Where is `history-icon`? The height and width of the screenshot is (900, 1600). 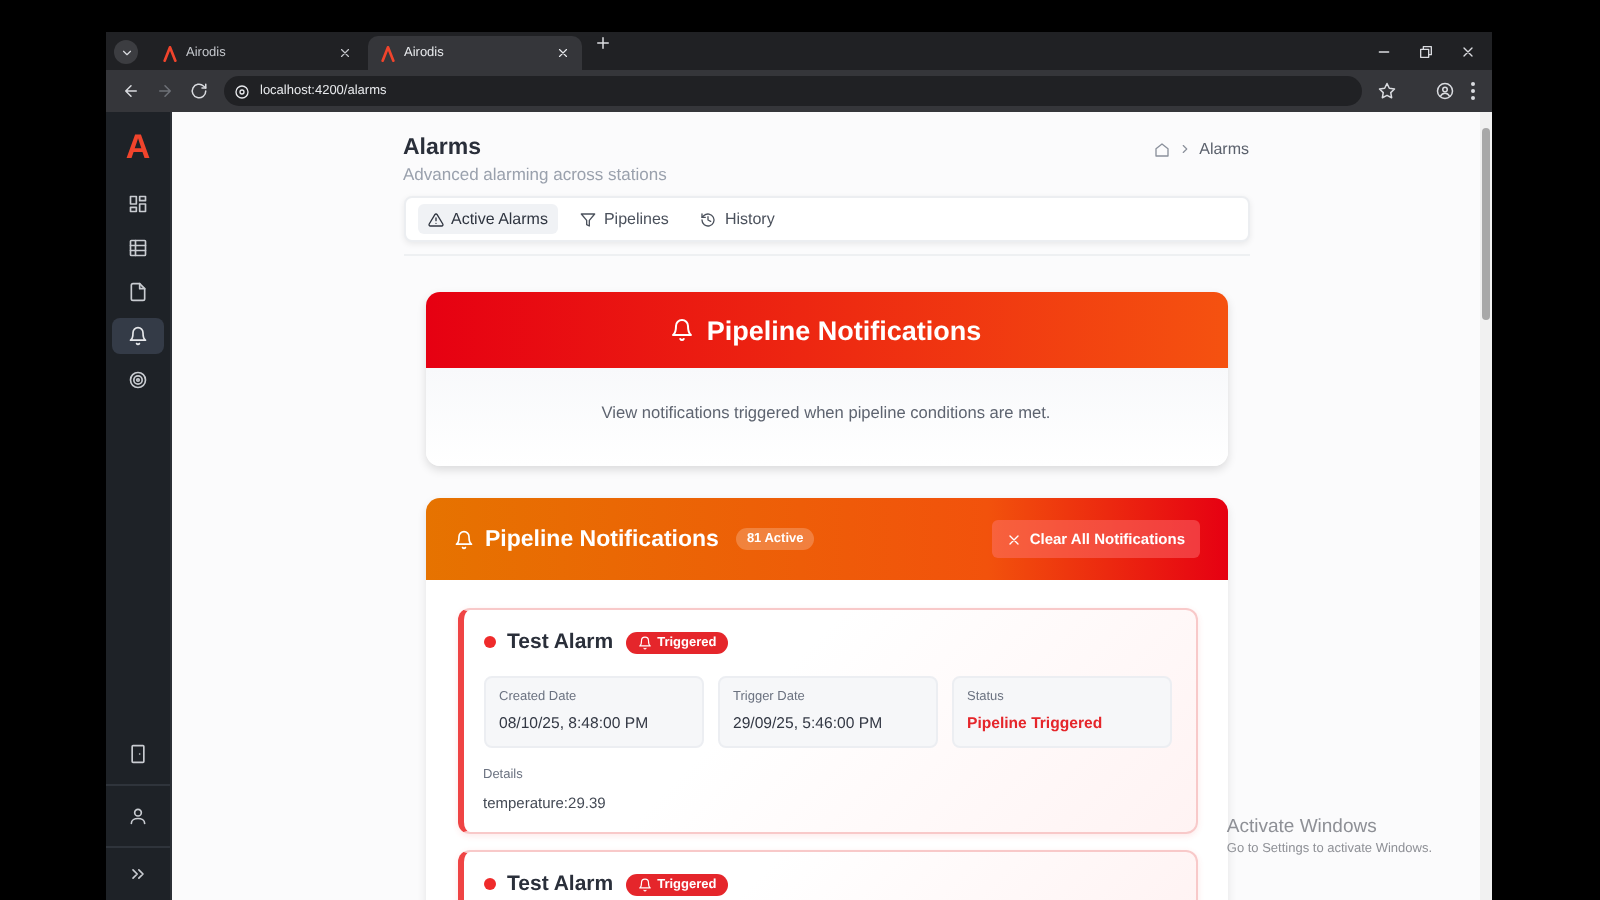 history-icon is located at coordinates (708, 219).